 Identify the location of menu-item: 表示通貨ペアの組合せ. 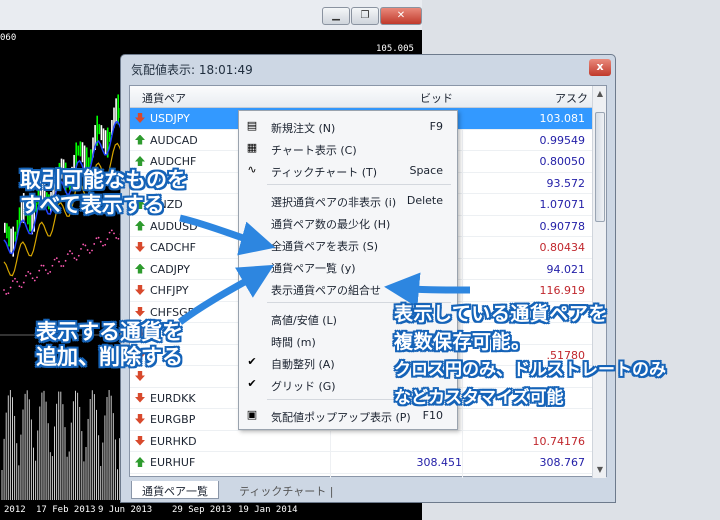
(348, 288).